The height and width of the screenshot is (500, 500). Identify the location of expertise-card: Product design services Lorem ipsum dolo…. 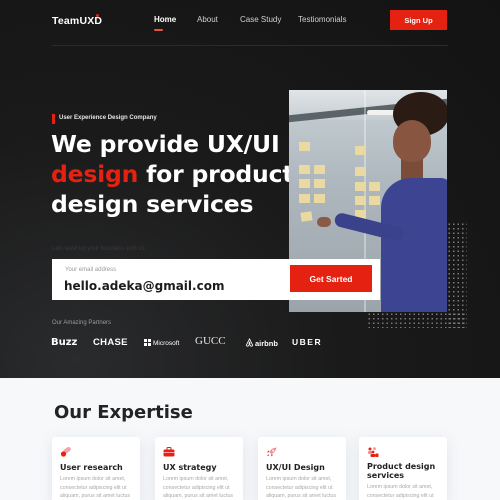
(403, 468).